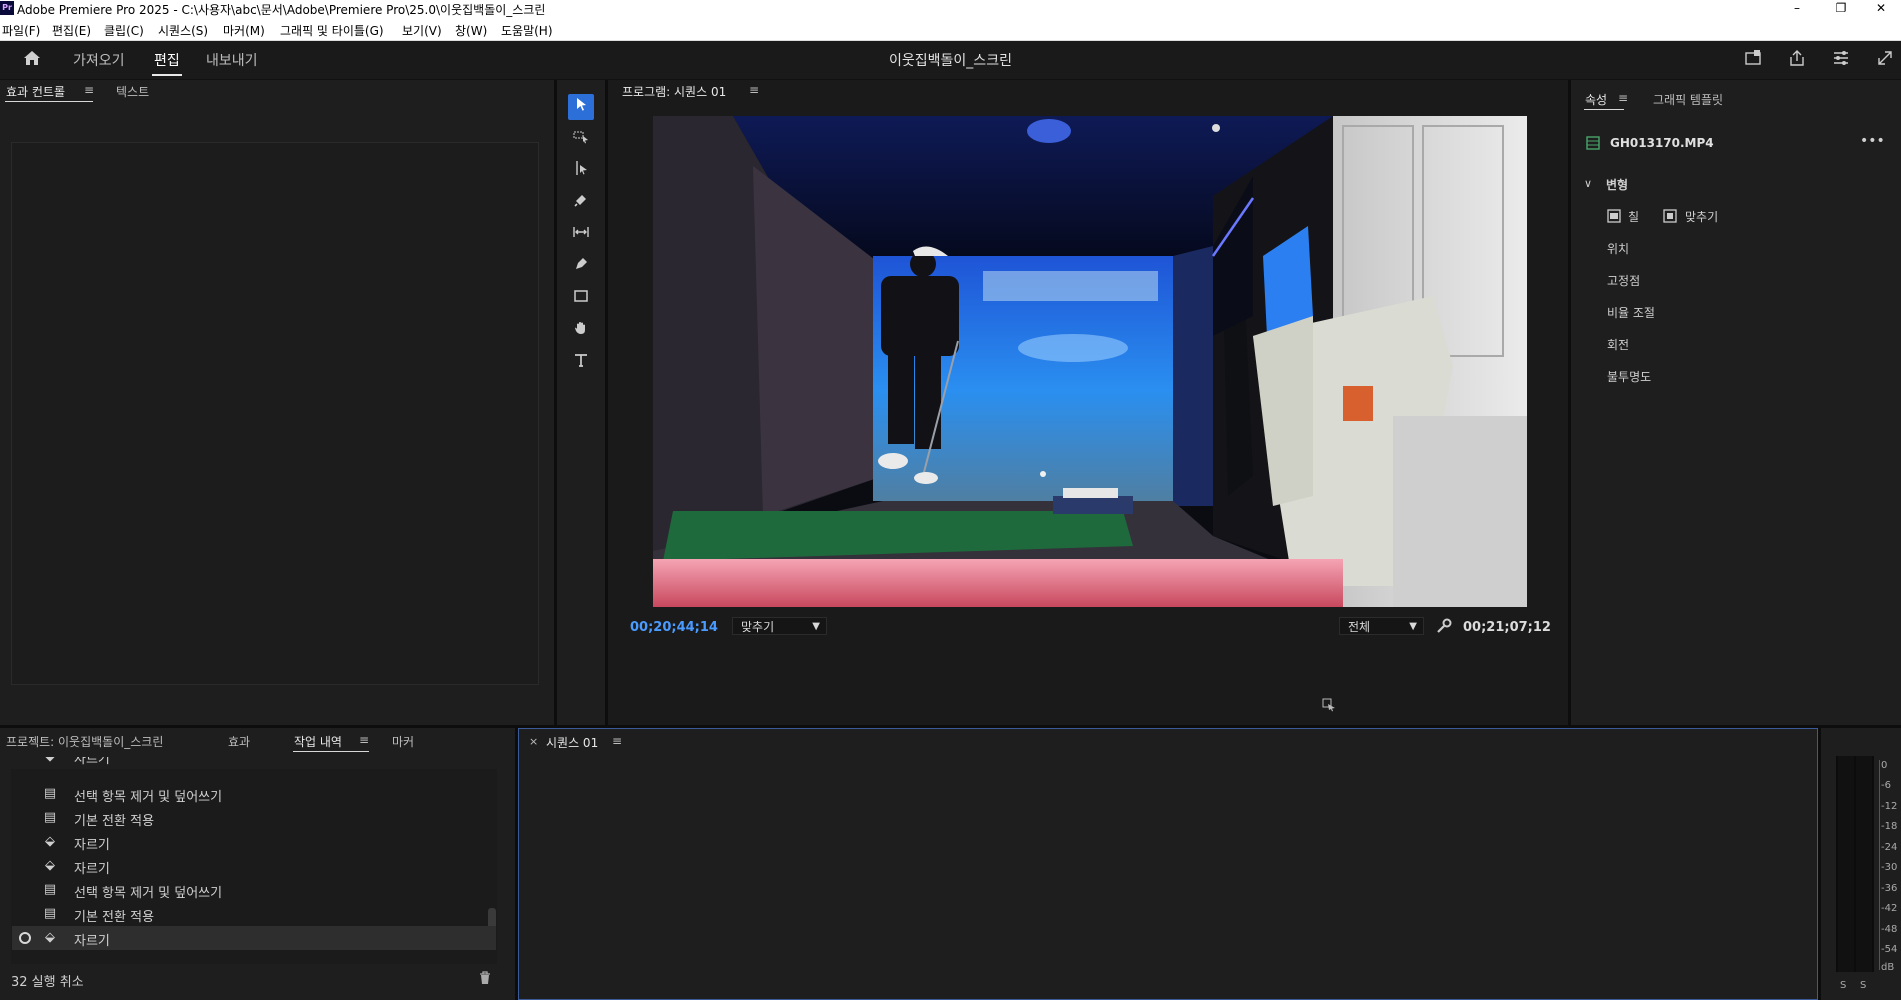 The image size is (1901, 1000). What do you see at coordinates (1843, 985) in the screenshot?
I see `solo-left-button: S` at bounding box center [1843, 985].